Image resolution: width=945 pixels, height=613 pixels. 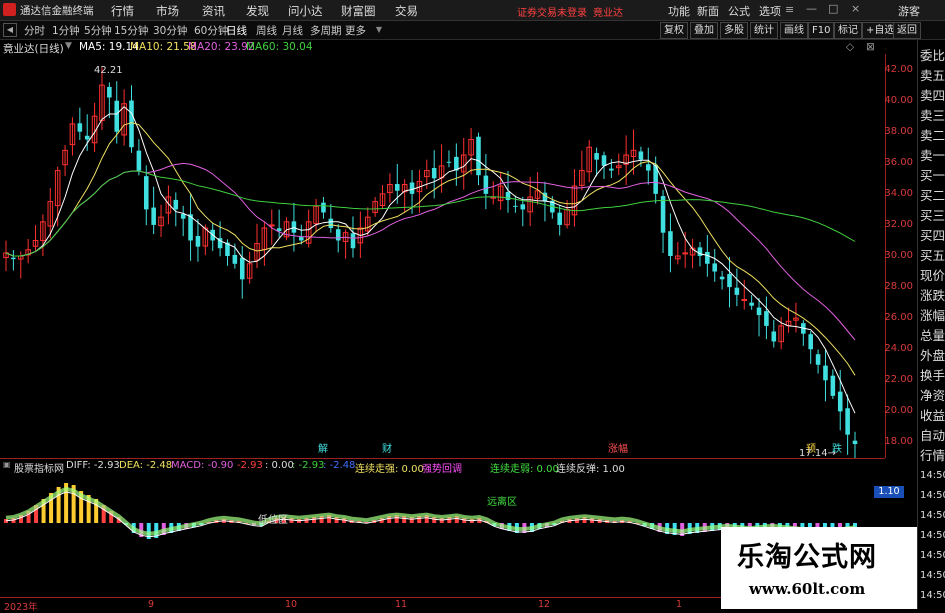 I want to click on right-menu-item-2: 公式, so click(x=739, y=11).